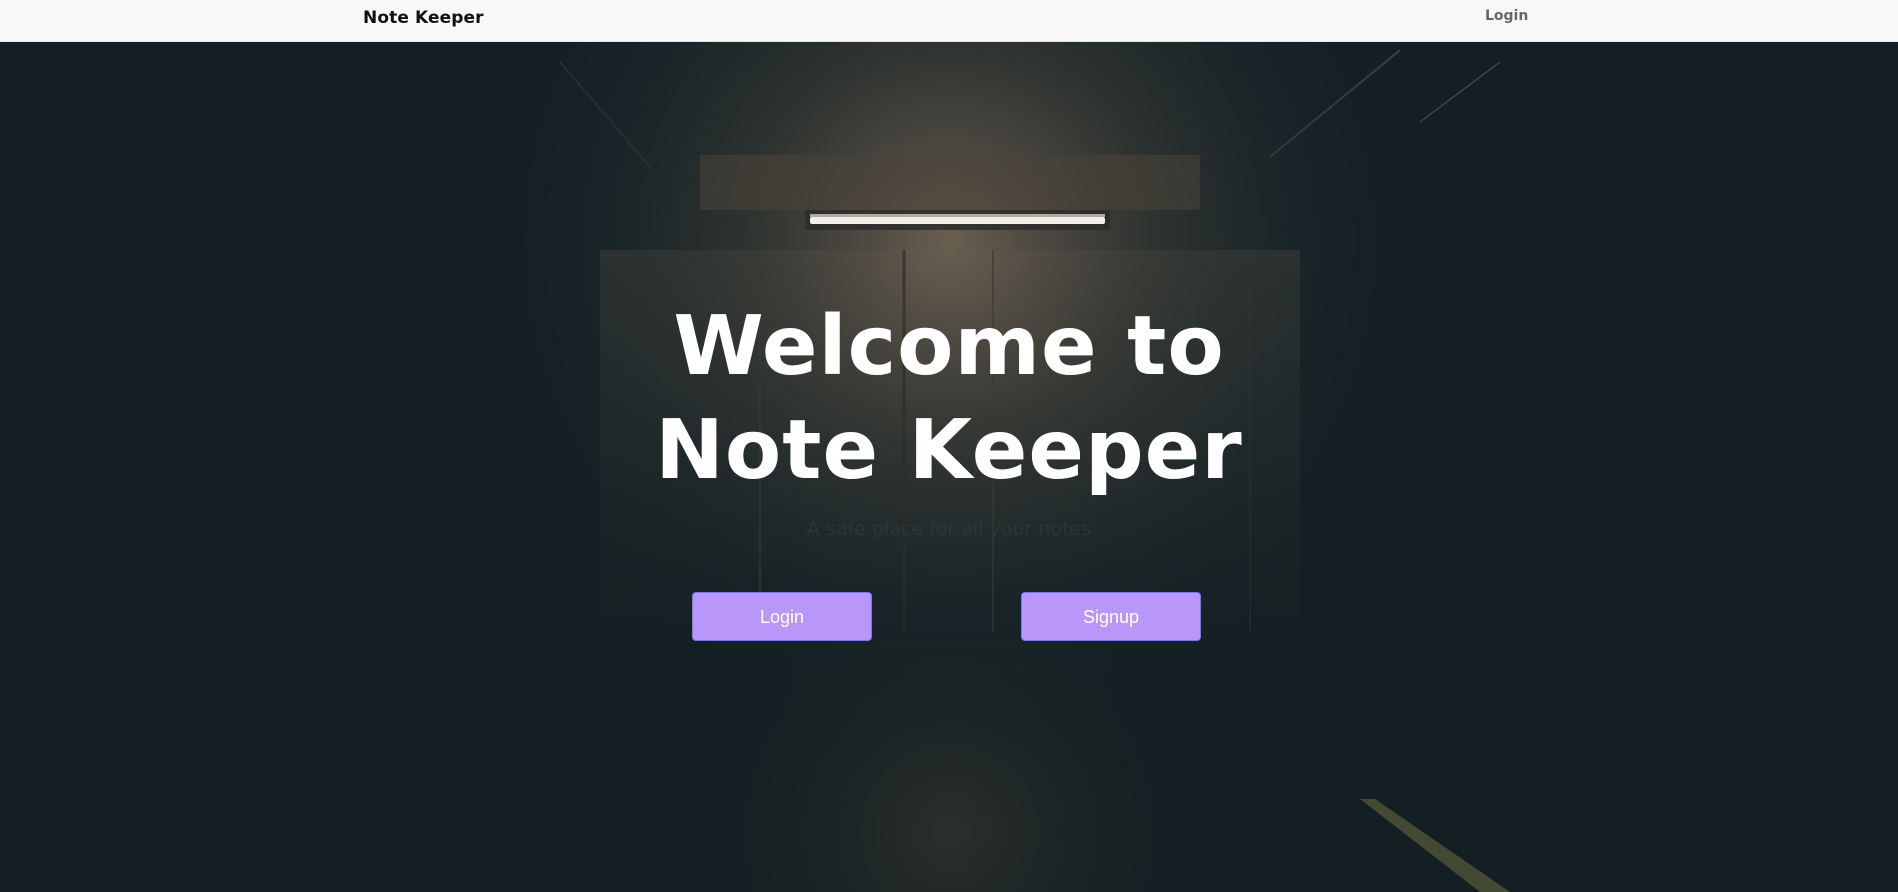  Describe the element at coordinates (949, 529) in the screenshot. I see `hero-subtitle: A safe place for all your notes` at that location.